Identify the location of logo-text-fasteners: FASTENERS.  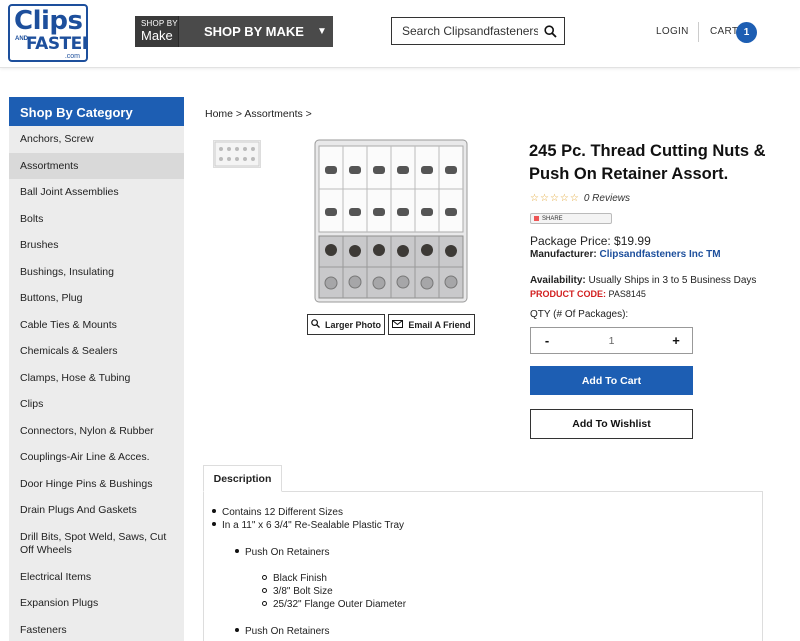
(56, 44).